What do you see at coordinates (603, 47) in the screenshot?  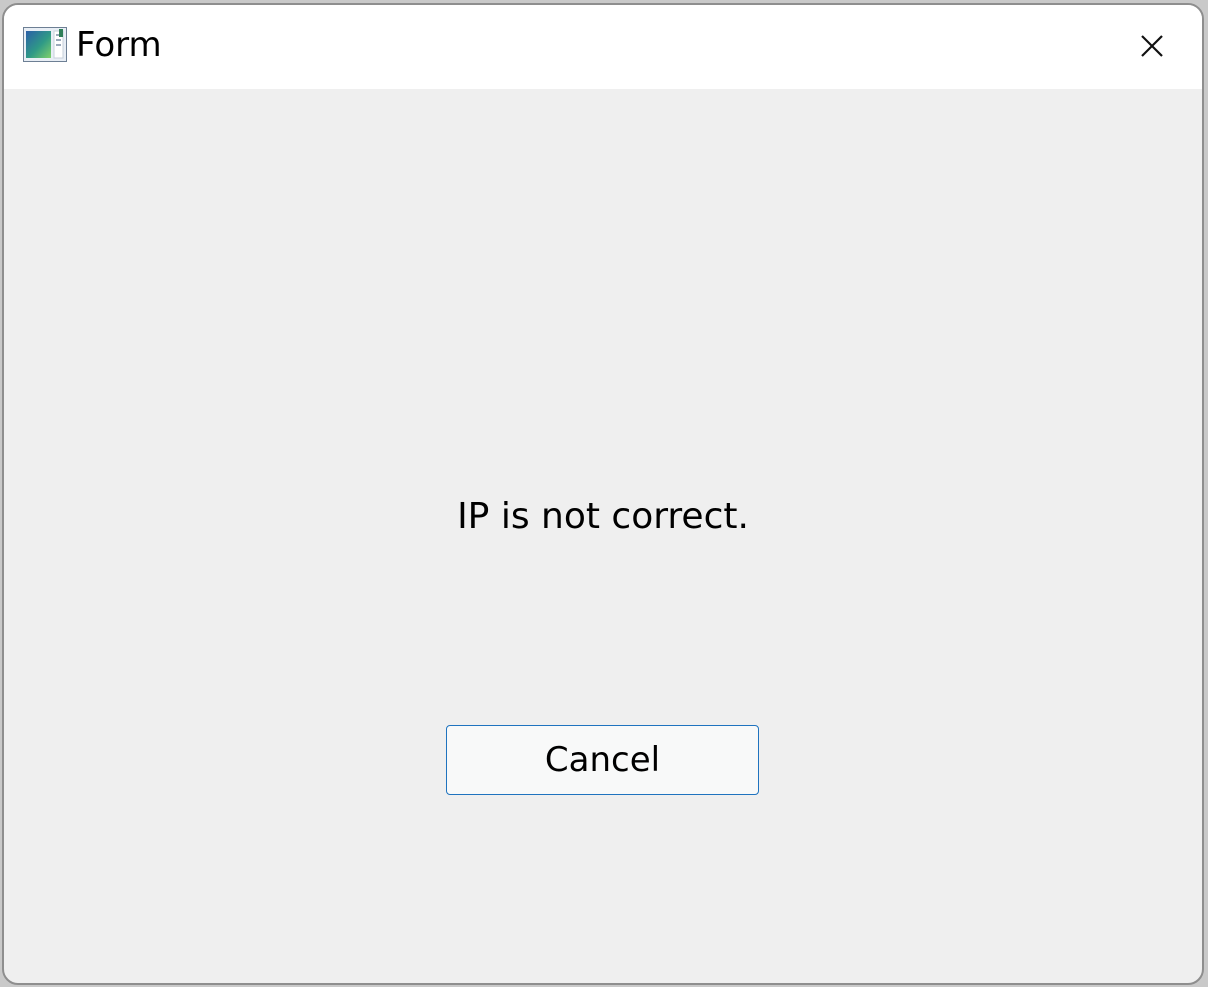 I see `title-bar: Form` at bounding box center [603, 47].